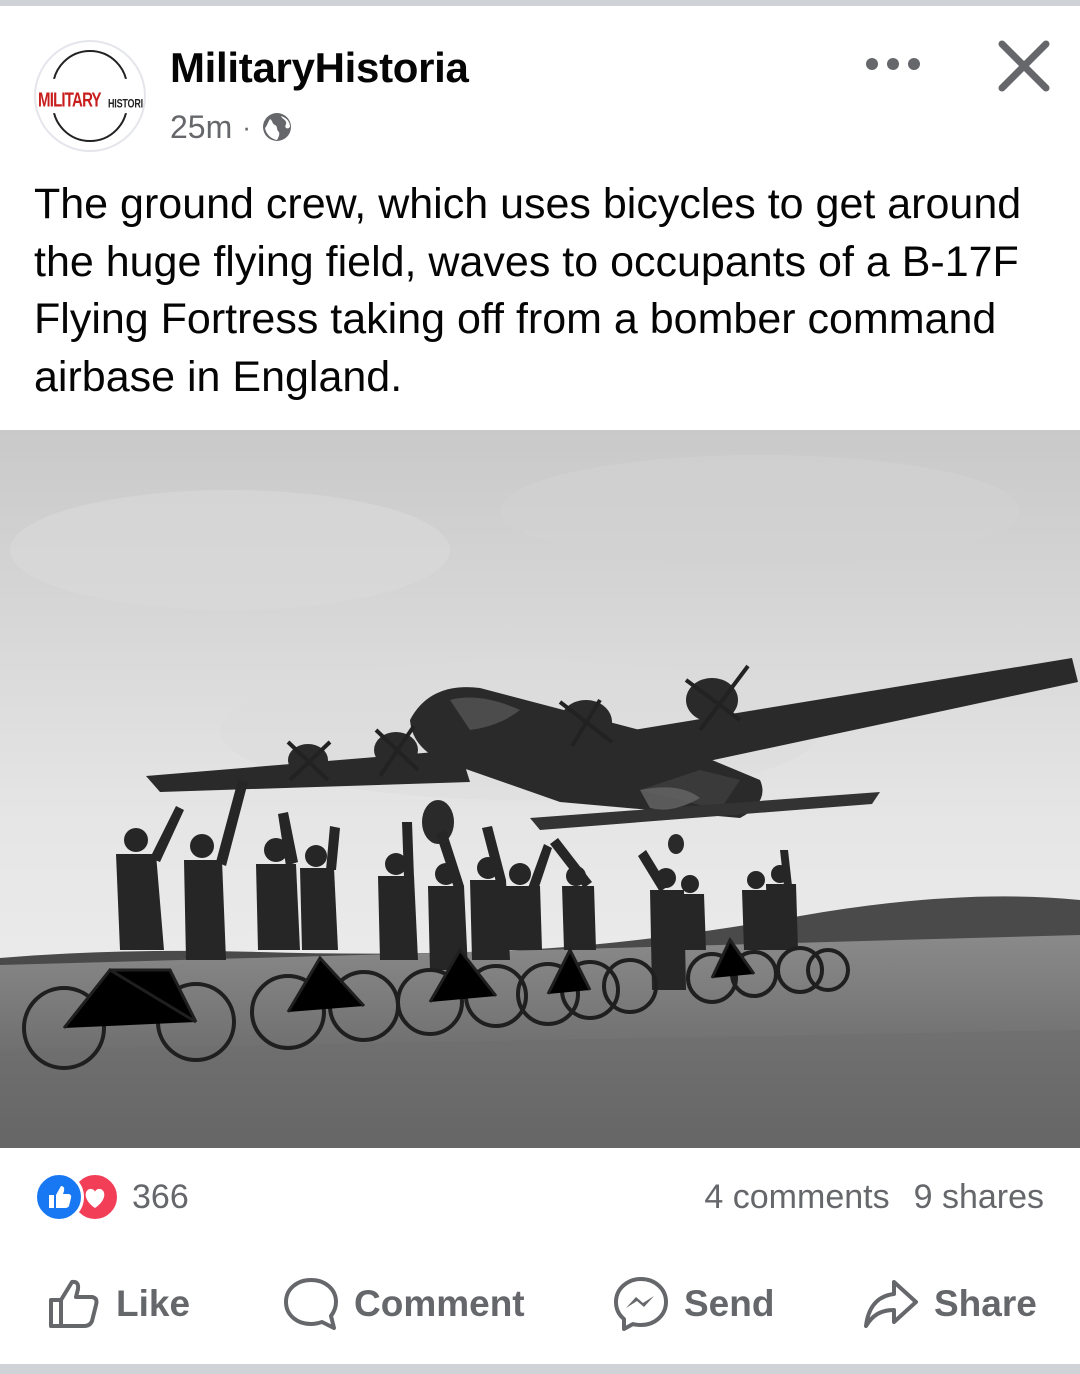 The image size is (1080, 1374). What do you see at coordinates (319, 68) in the screenshot?
I see `page-name: MilitaryHistoria` at bounding box center [319, 68].